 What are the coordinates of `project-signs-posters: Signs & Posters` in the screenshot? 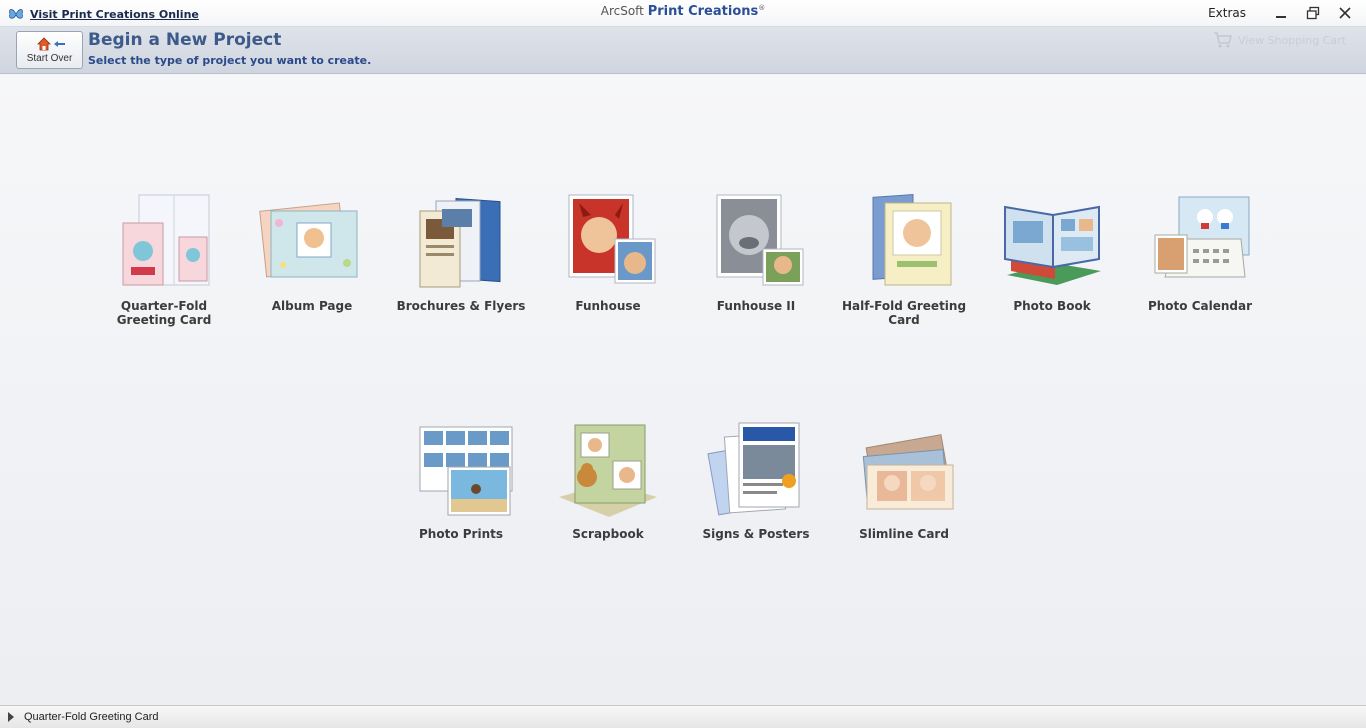 It's located at (756, 501).